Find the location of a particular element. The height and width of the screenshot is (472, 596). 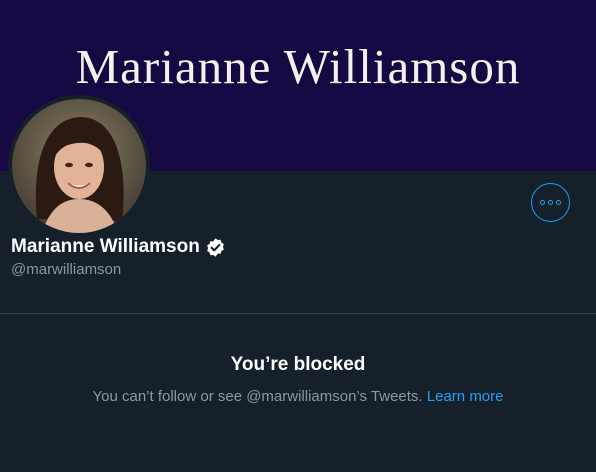

divider is located at coordinates (298, 313).